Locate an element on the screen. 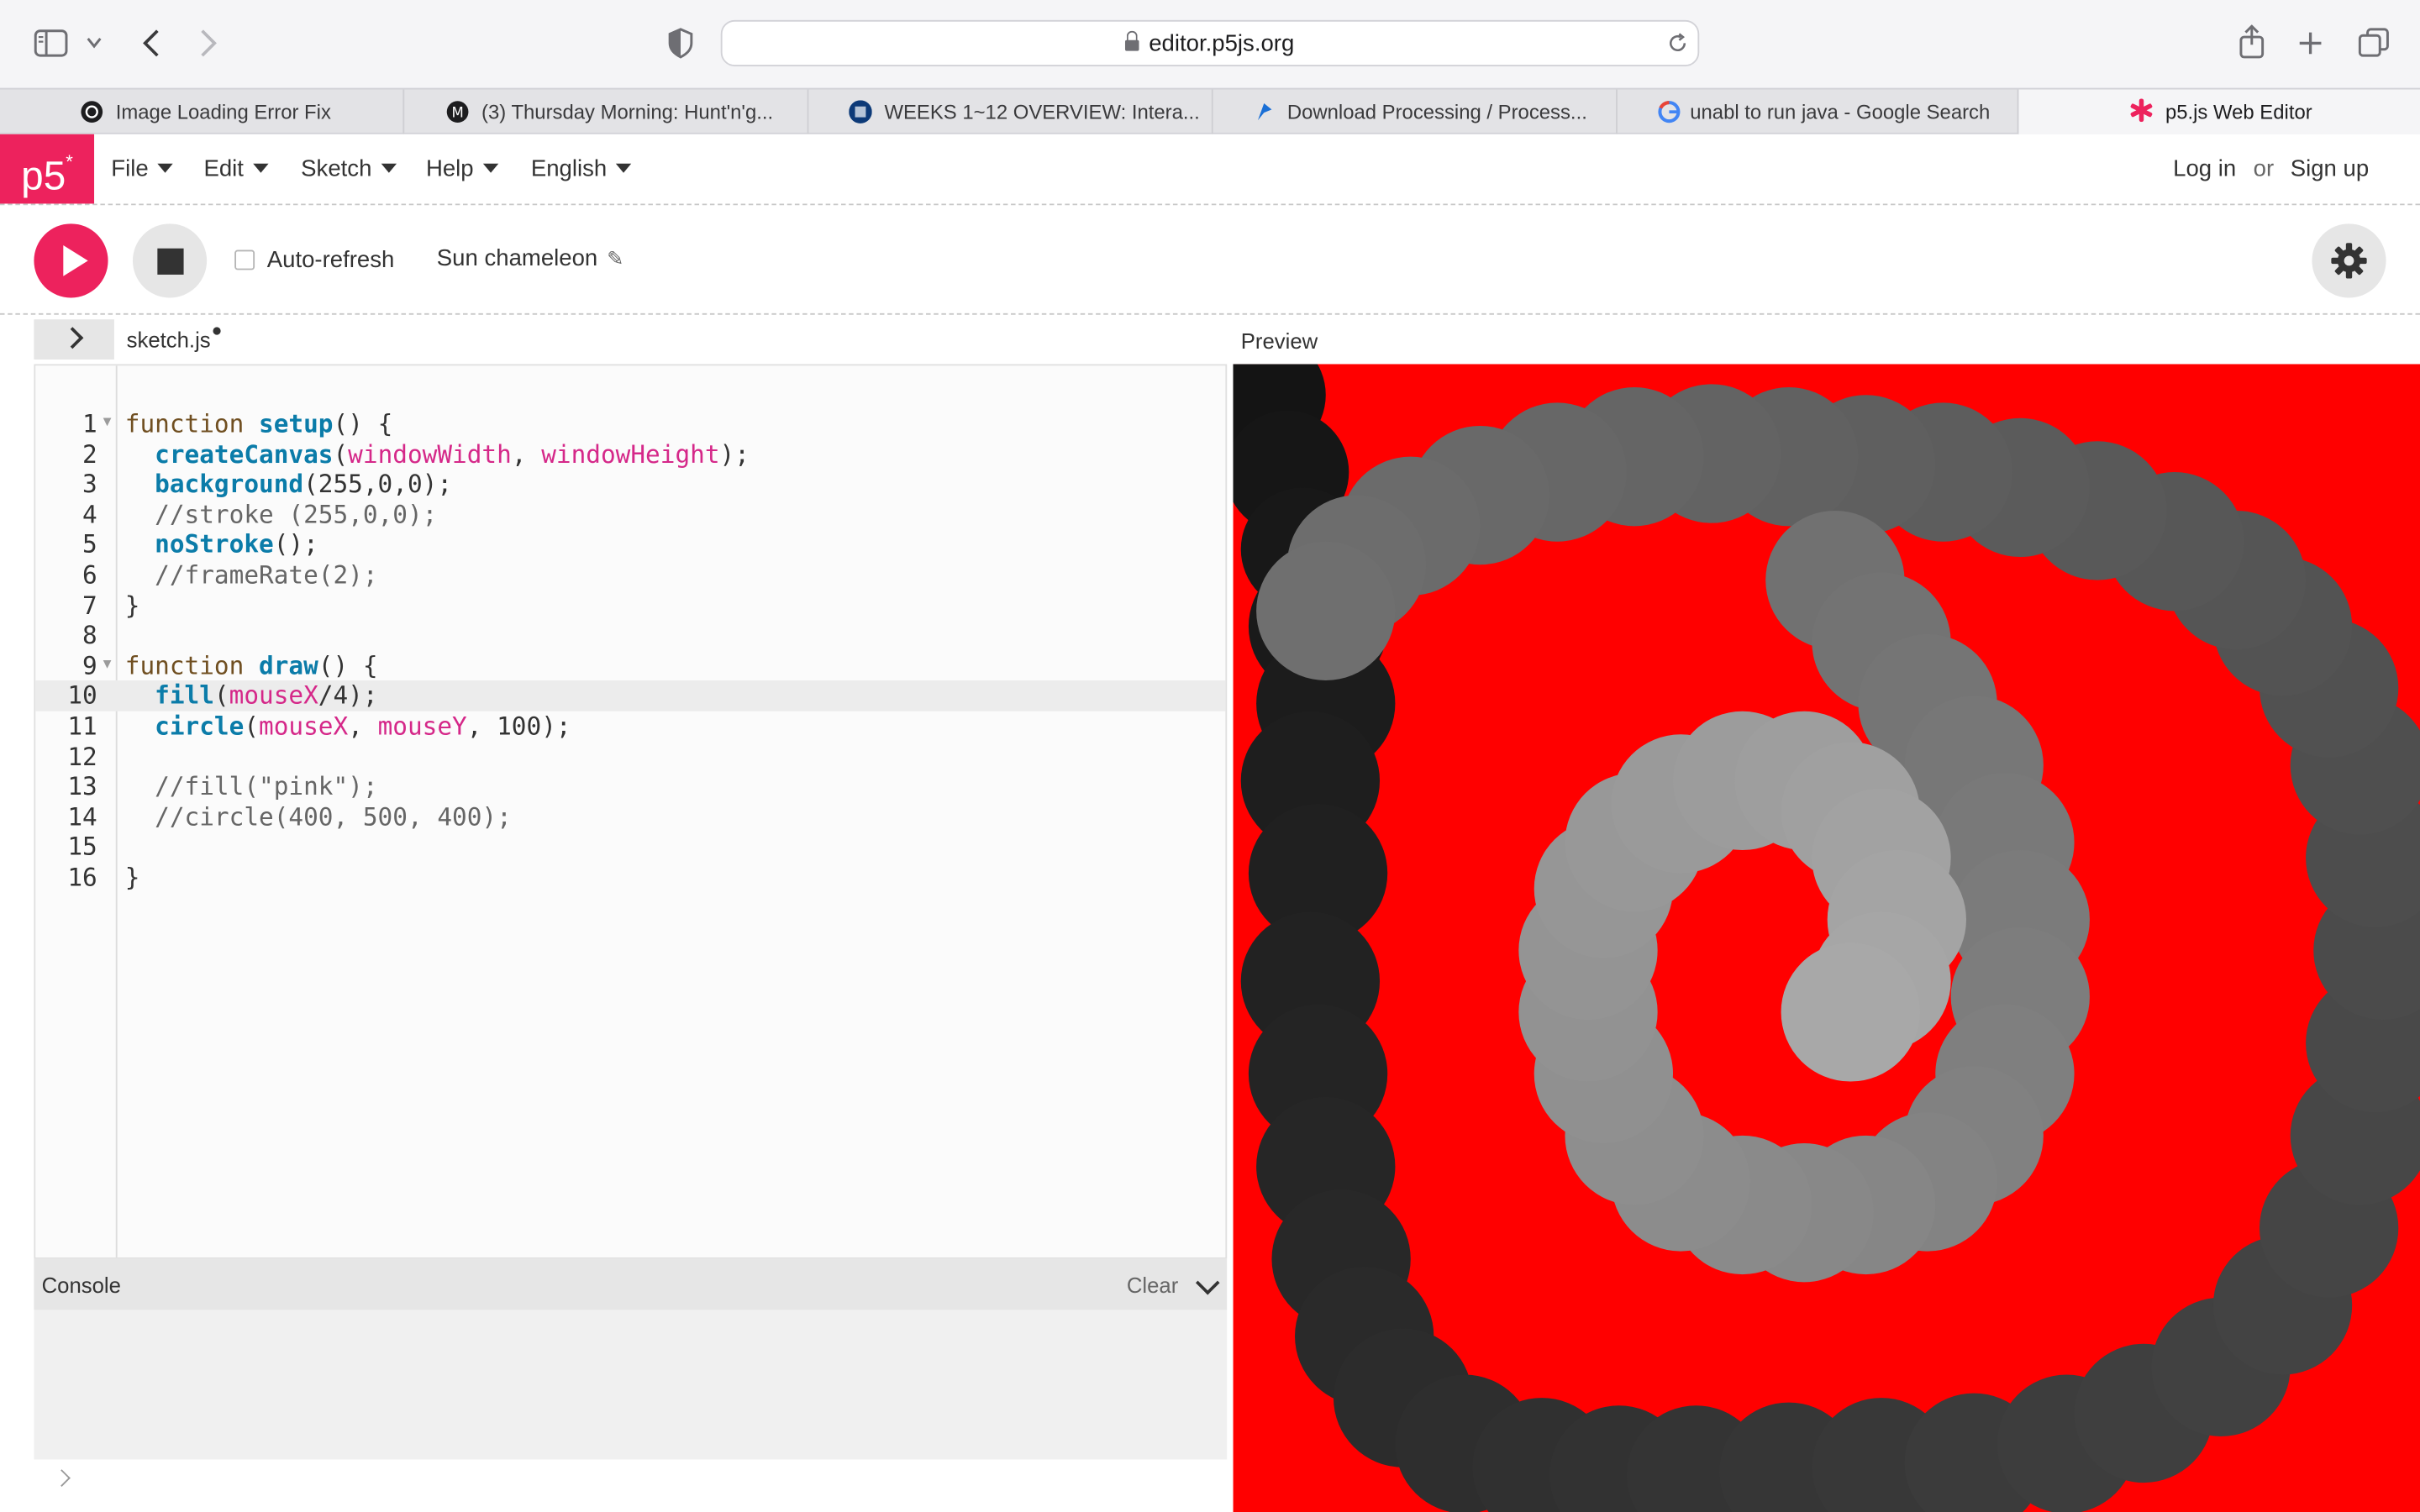 This screenshot has width=2420, height=1512. signup-link: Sign up is located at coordinates (2330, 169).